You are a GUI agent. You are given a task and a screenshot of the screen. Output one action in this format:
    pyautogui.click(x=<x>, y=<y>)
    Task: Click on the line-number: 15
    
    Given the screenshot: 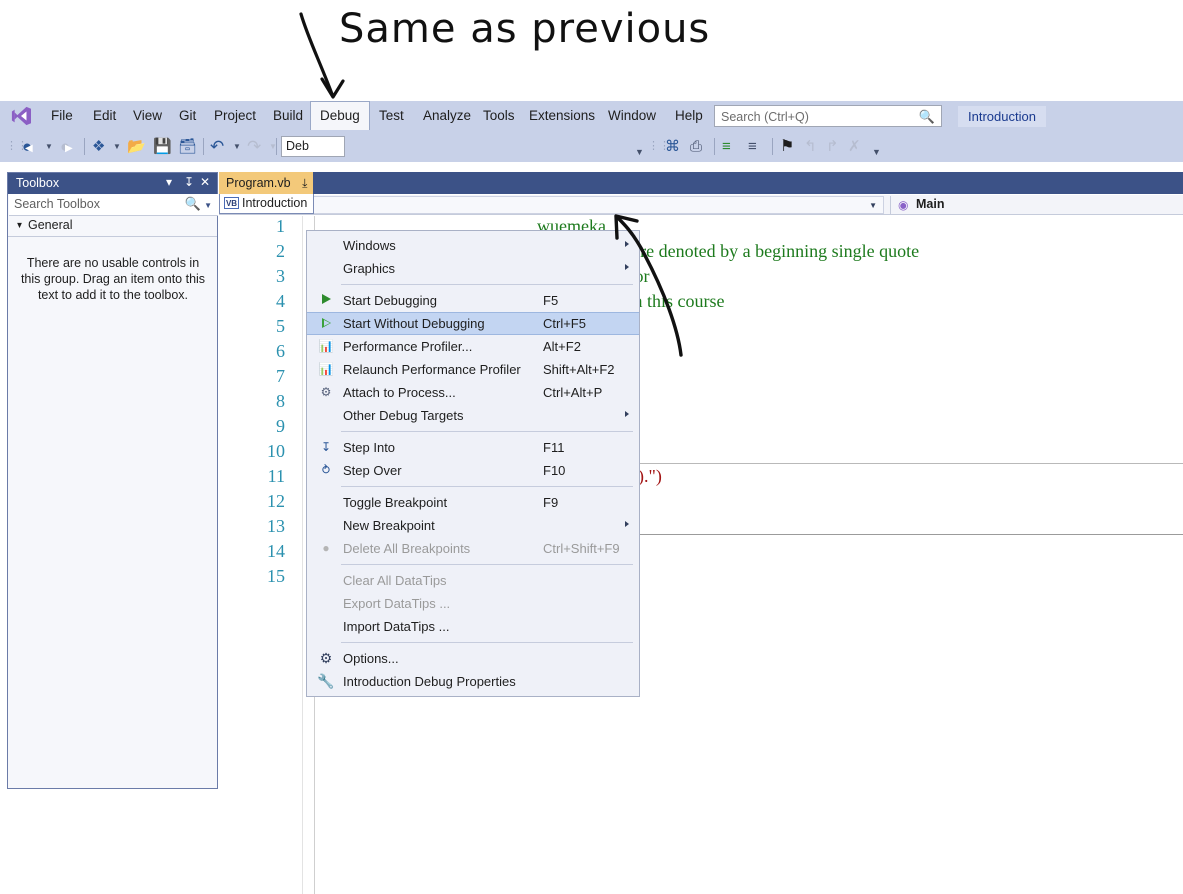 What is the action you would take?
    pyautogui.click(x=276, y=576)
    